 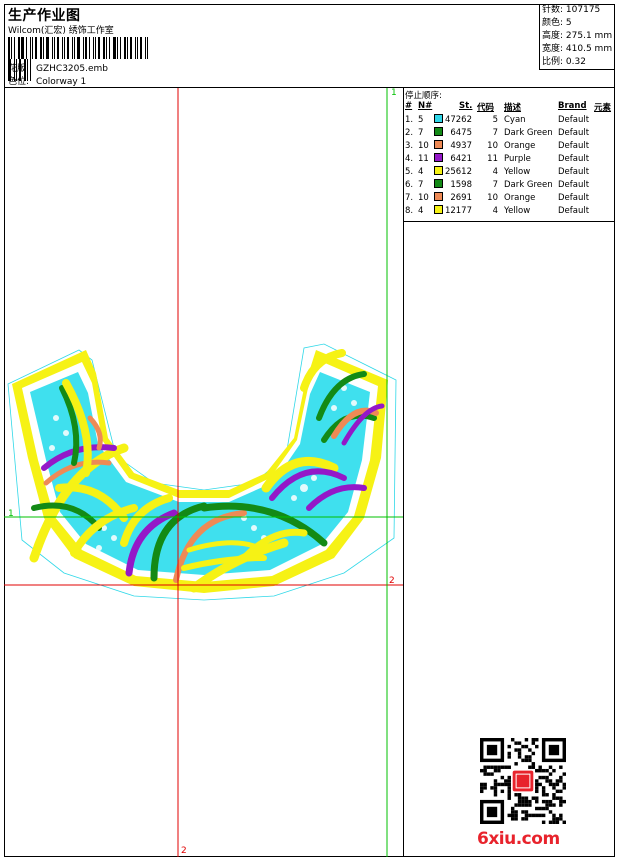 I want to click on col-header-num: #, so click(x=409, y=106).